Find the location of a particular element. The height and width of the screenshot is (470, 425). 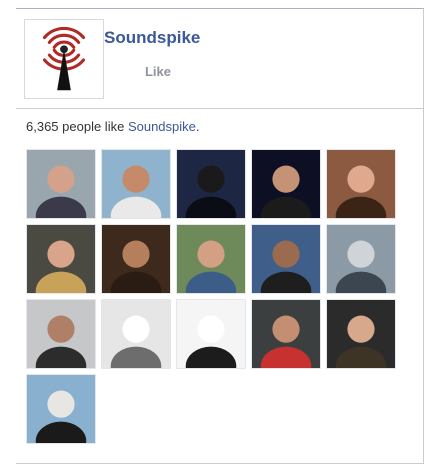

people-like-text: people like is located at coordinates (93, 126).